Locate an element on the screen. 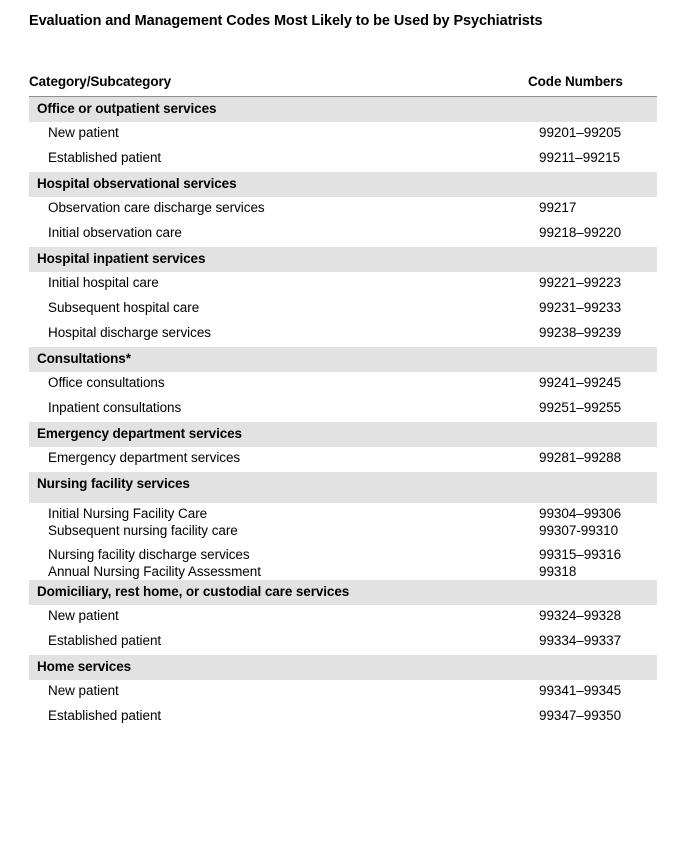 This screenshot has width=691, height=847. code-number: 99241–99245 is located at coordinates (580, 382).